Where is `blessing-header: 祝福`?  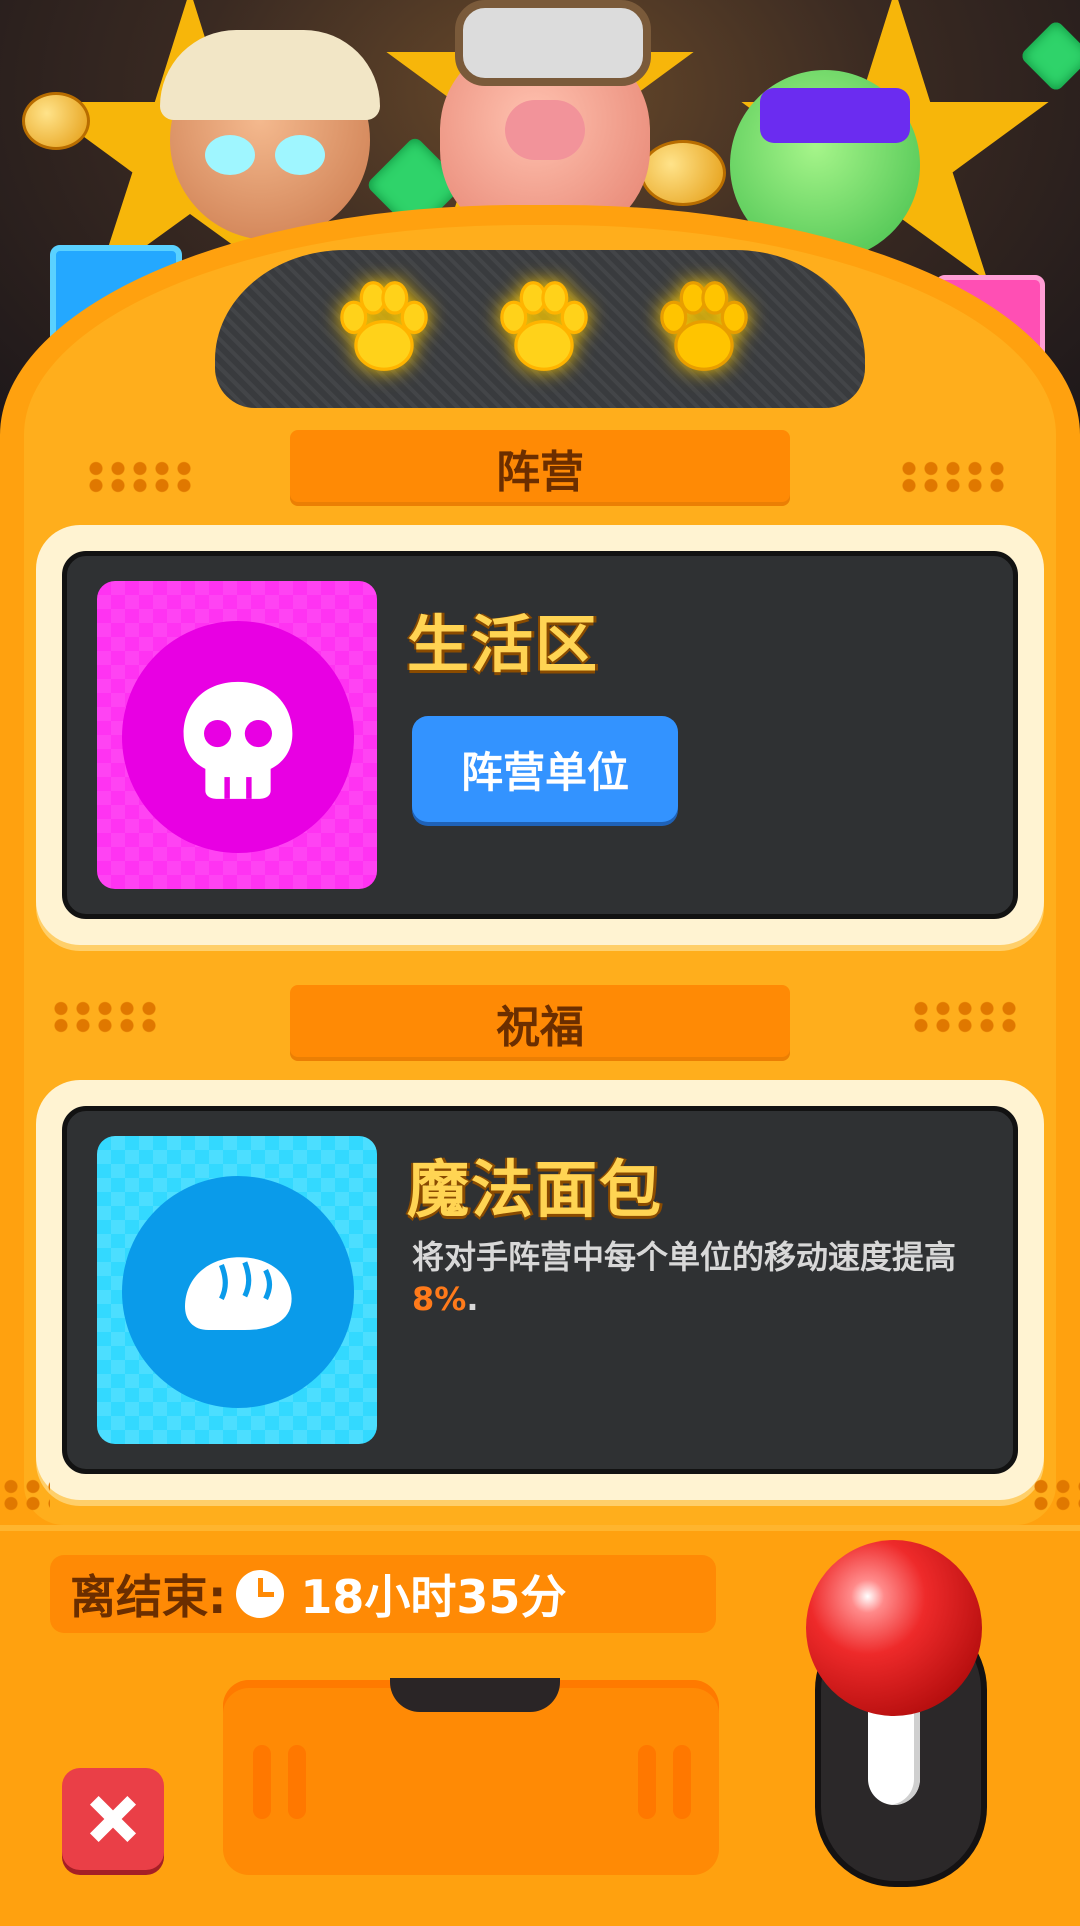 blessing-header: 祝福 is located at coordinates (540, 1023).